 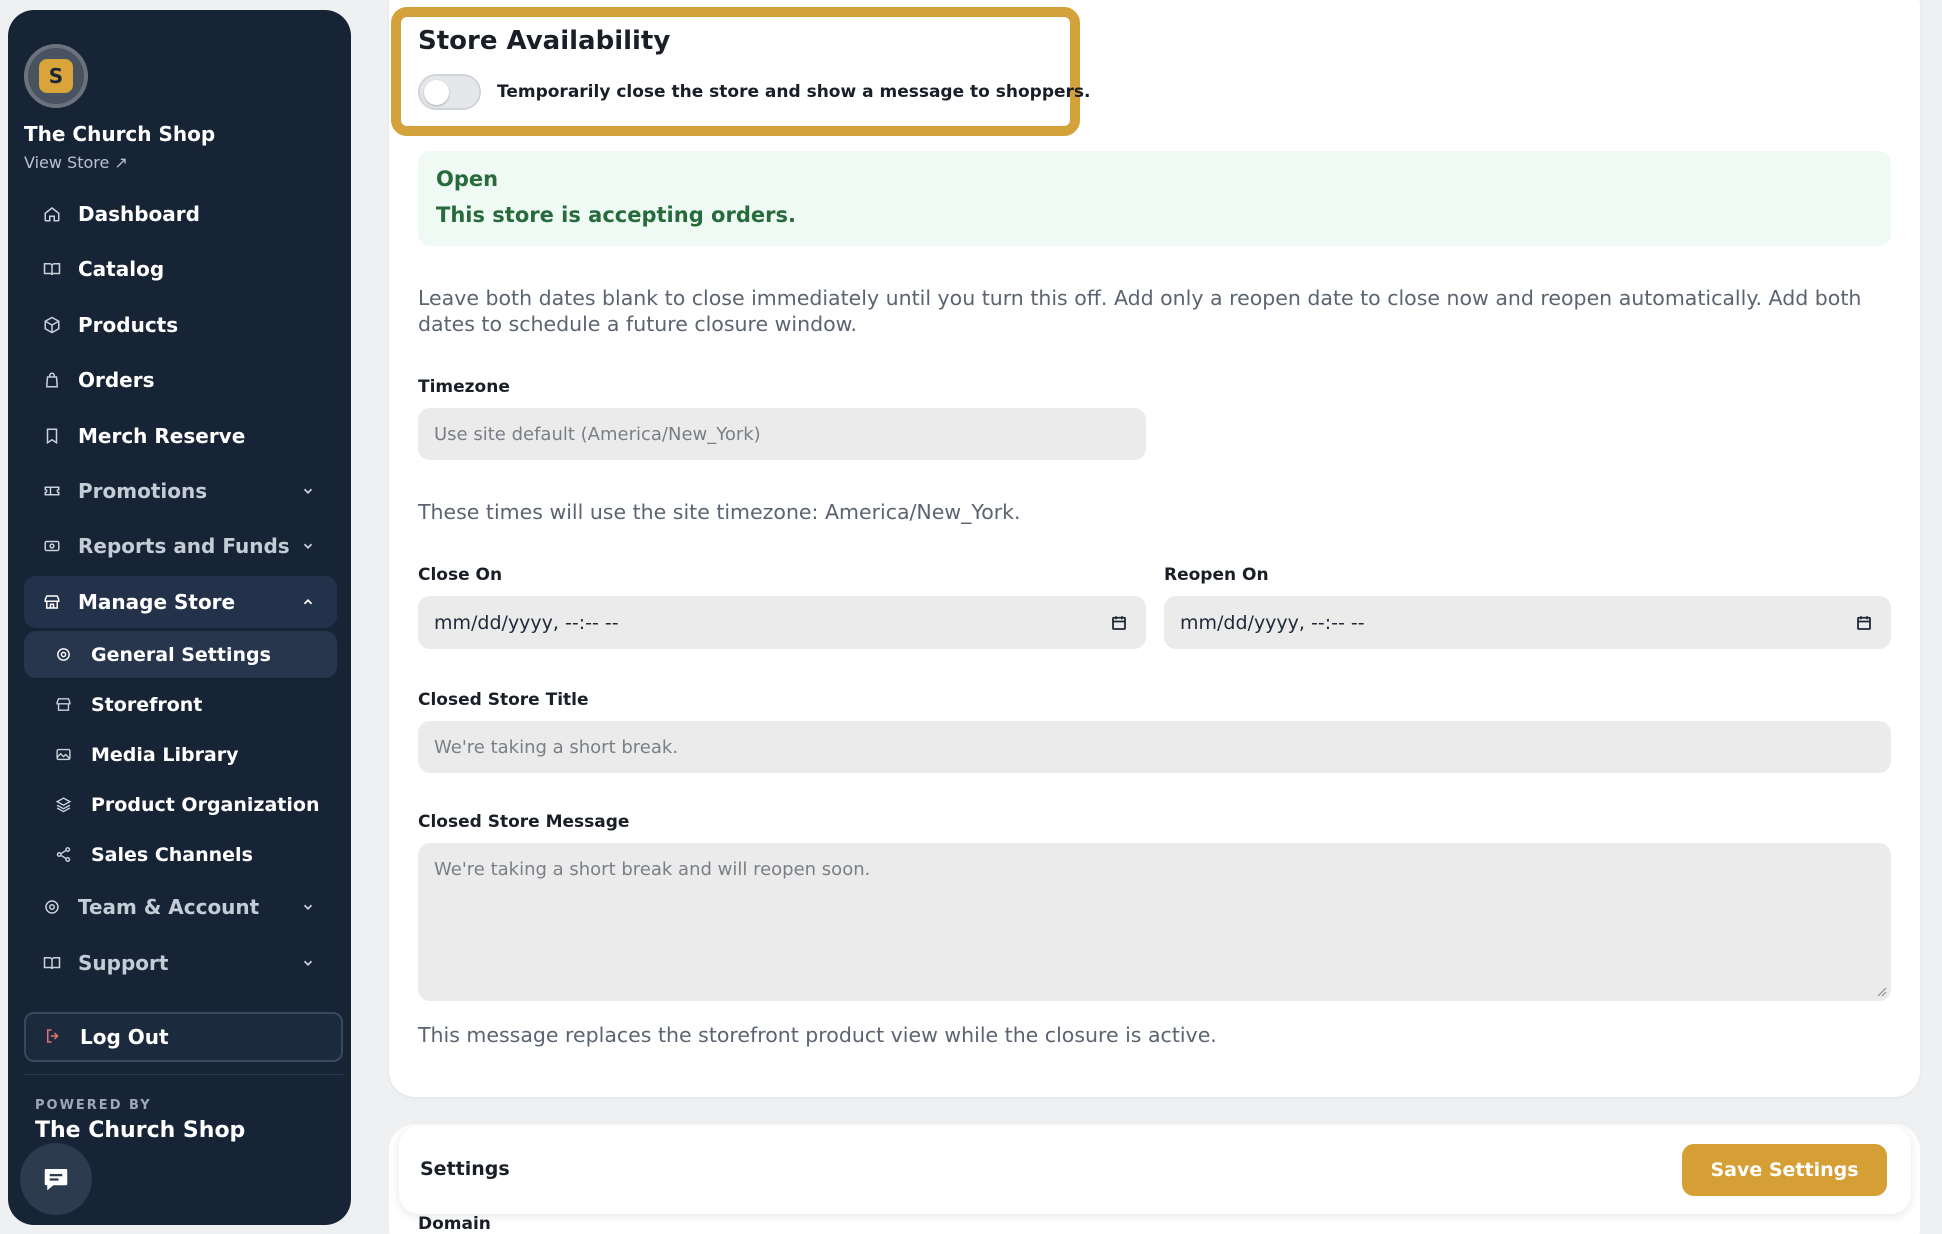 I want to click on sidebar-item-label: Storefront, so click(x=147, y=704).